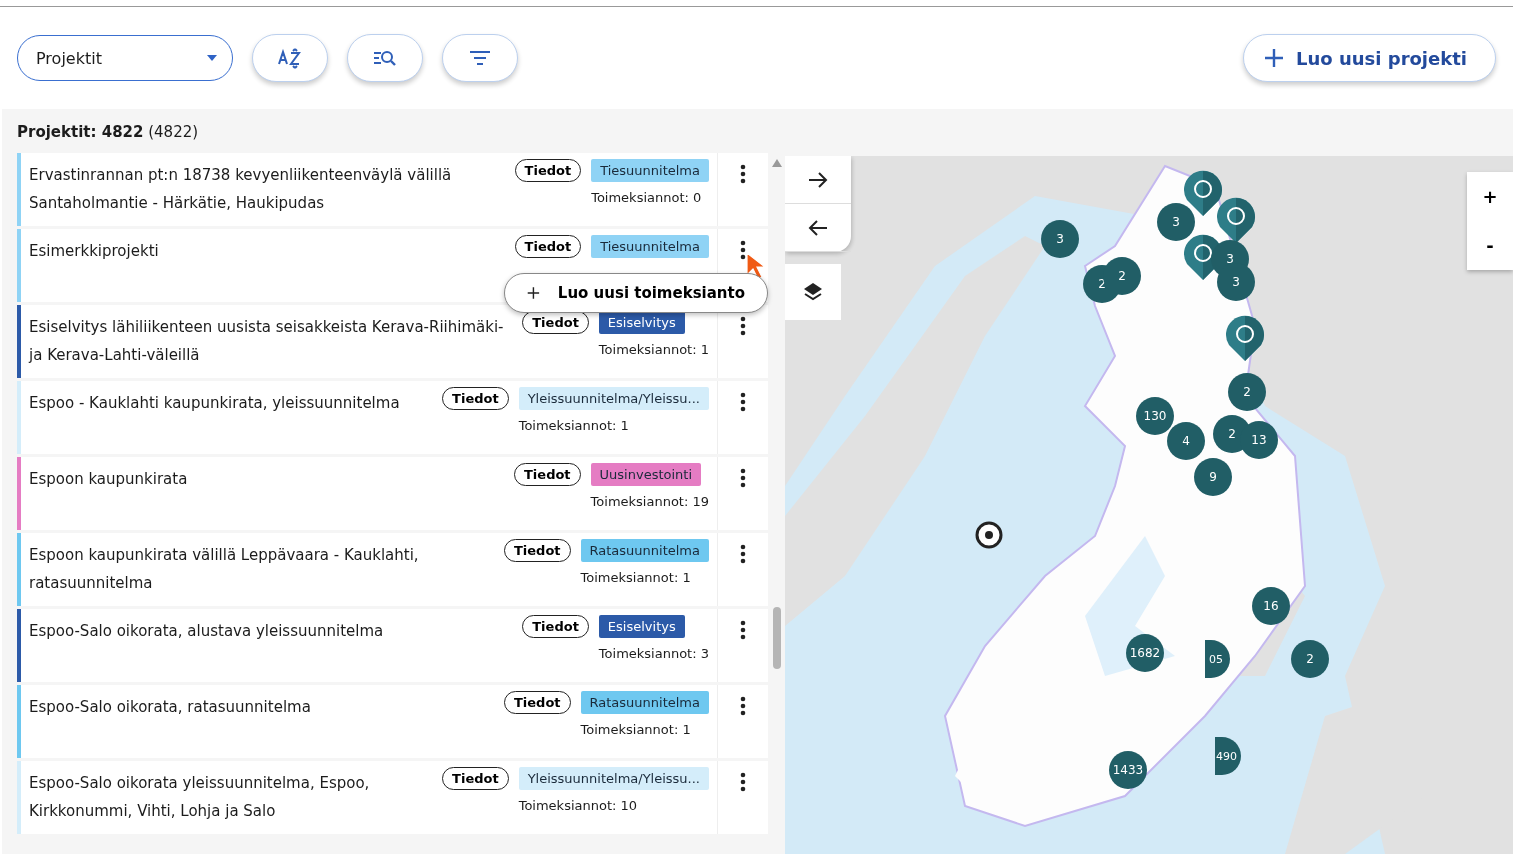  What do you see at coordinates (108, 132) in the screenshot?
I see `projects-count: Projektit: 4822 (4822)` at bounding box center [108, 132].